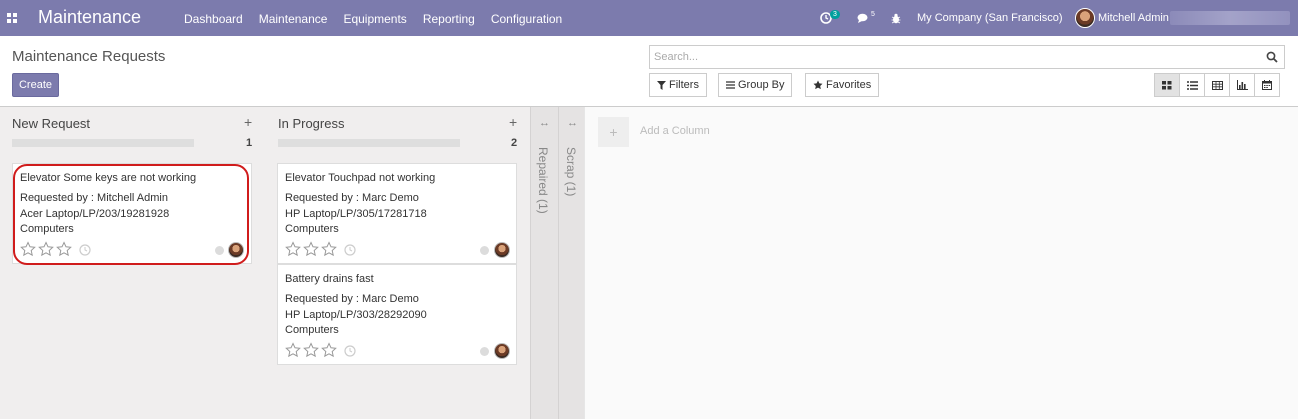 Image resolution: width=1298 pixels, height=419 pixels. I want to click on filter-icon, so click(661, 85).